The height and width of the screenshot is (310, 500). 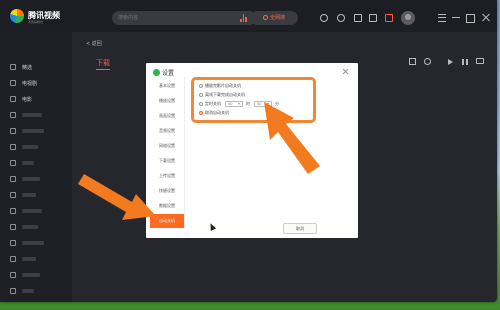 I want to click on app-tagline: 不负好时光, so click(x=36, y=22).